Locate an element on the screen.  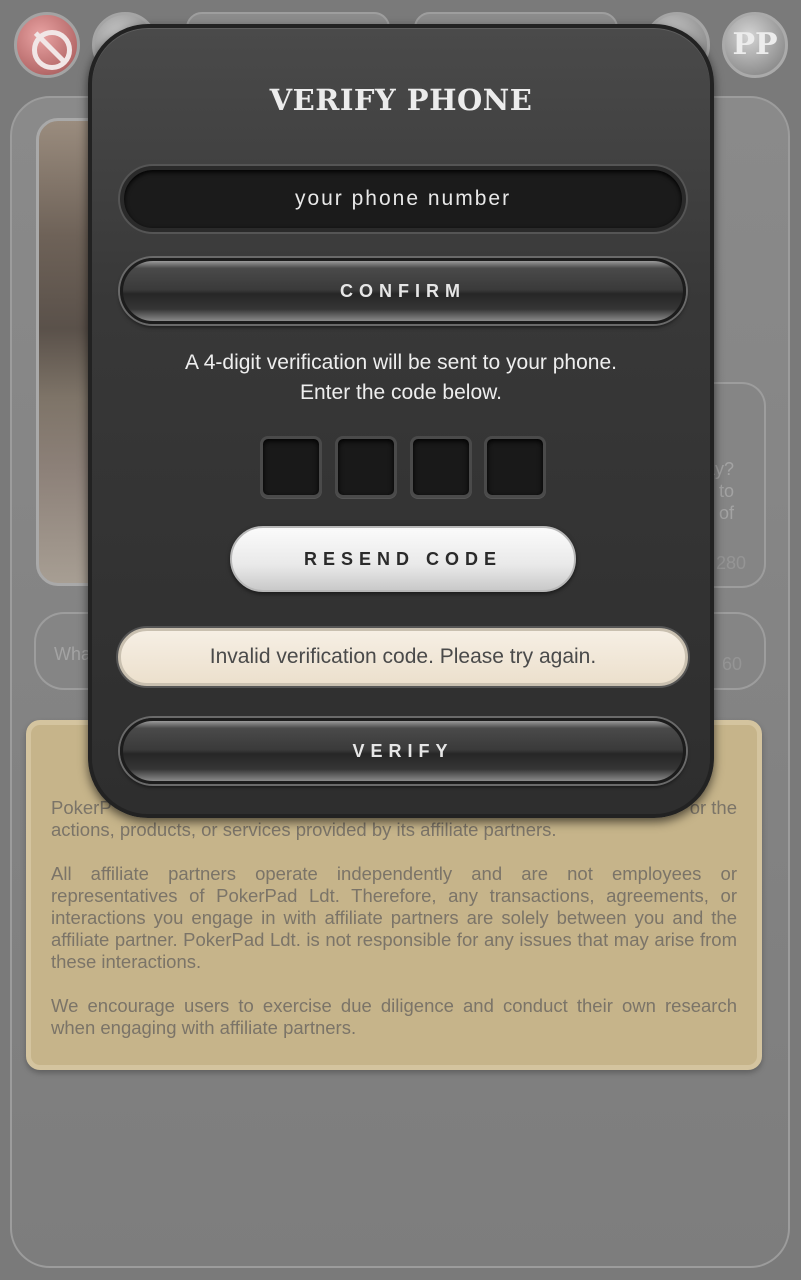
verify-button: VERIFY is located at coordinates (403, 751).